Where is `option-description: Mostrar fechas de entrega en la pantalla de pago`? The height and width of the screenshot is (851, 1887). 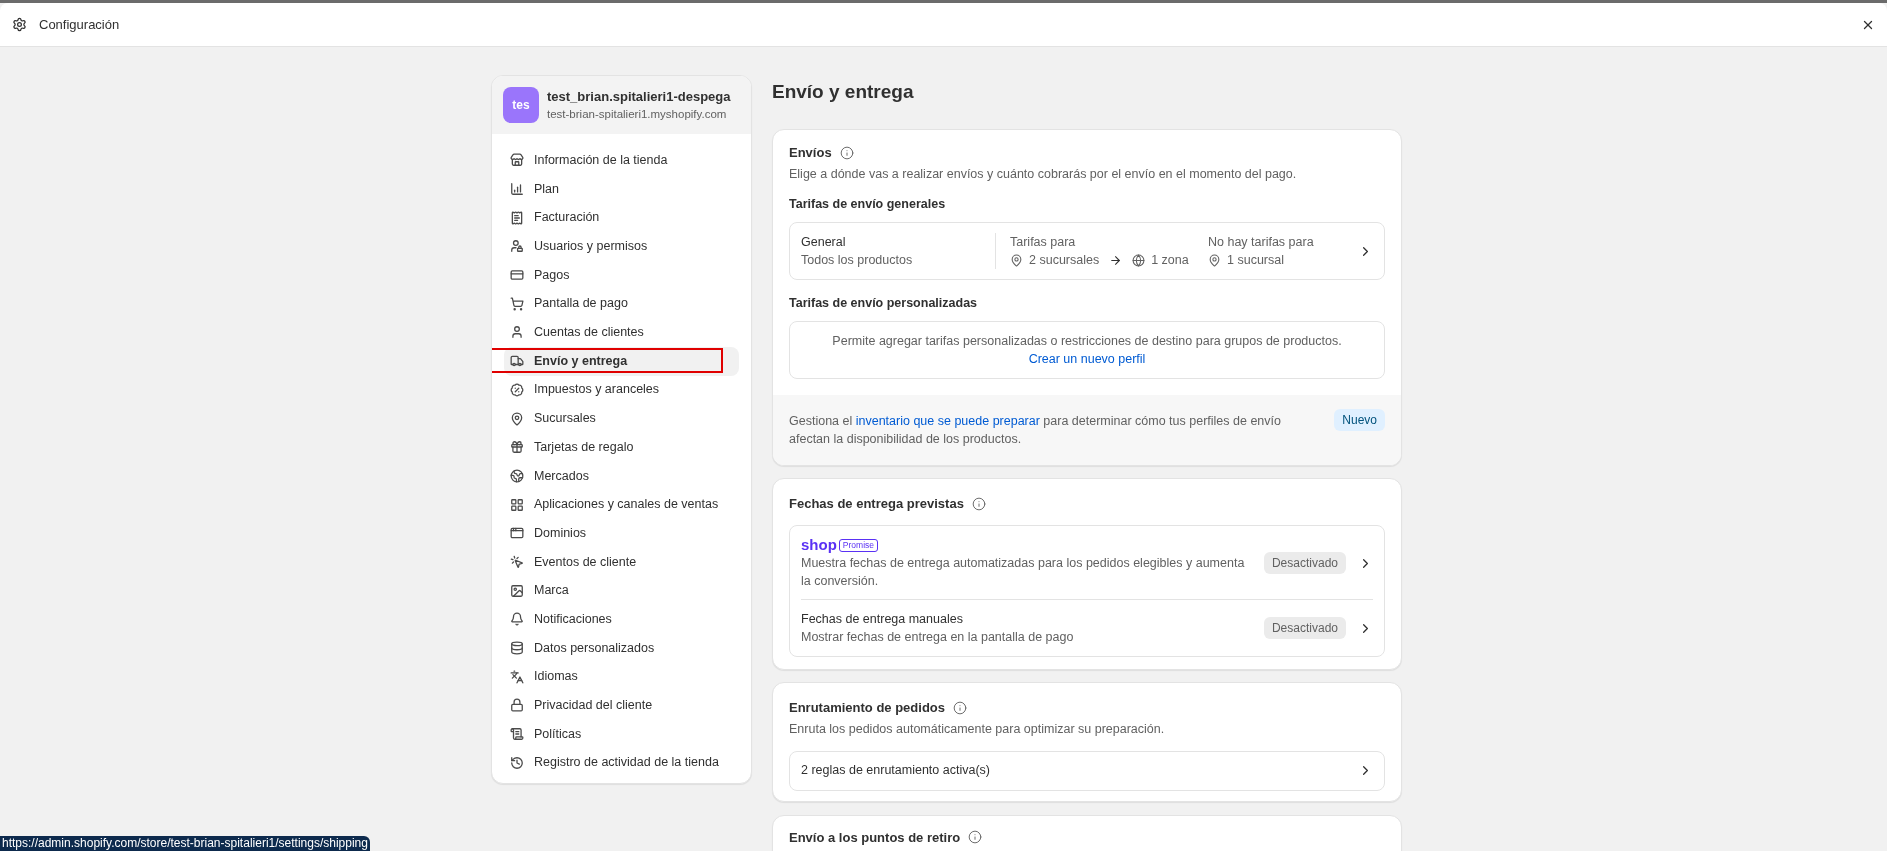 option-description: Mostrar fechas de entrega en la pantalla de pago is located at coordinates (938, 638).